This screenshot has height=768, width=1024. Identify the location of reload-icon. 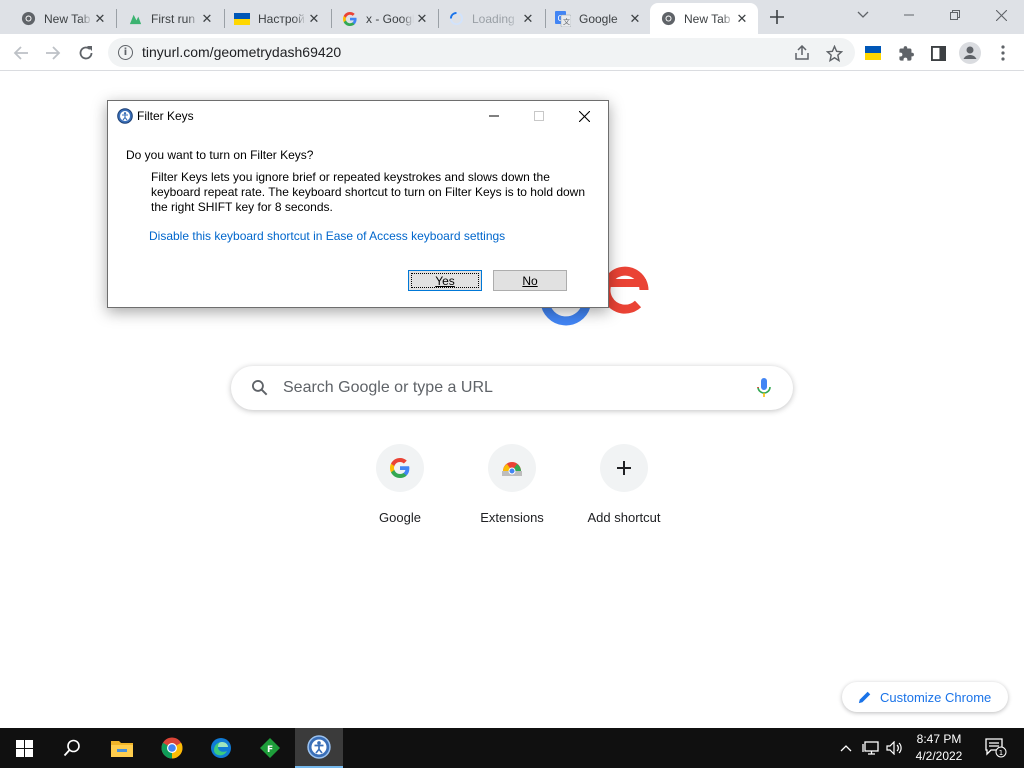
(86, 53).